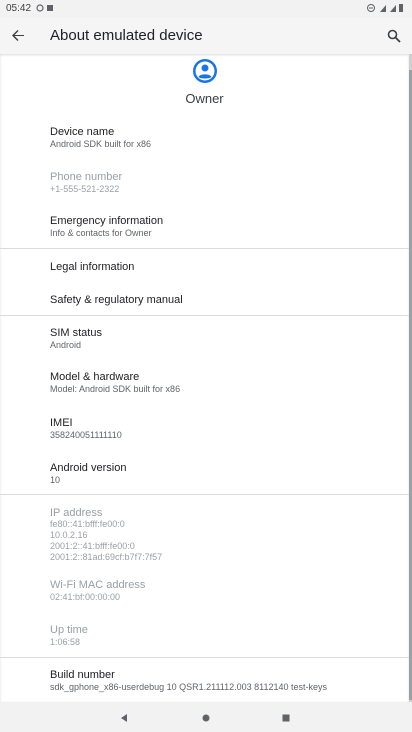 Image resolution: width=412 pixels, height=732 pixels. I want to click on status-right-icons, so click(385, 9).